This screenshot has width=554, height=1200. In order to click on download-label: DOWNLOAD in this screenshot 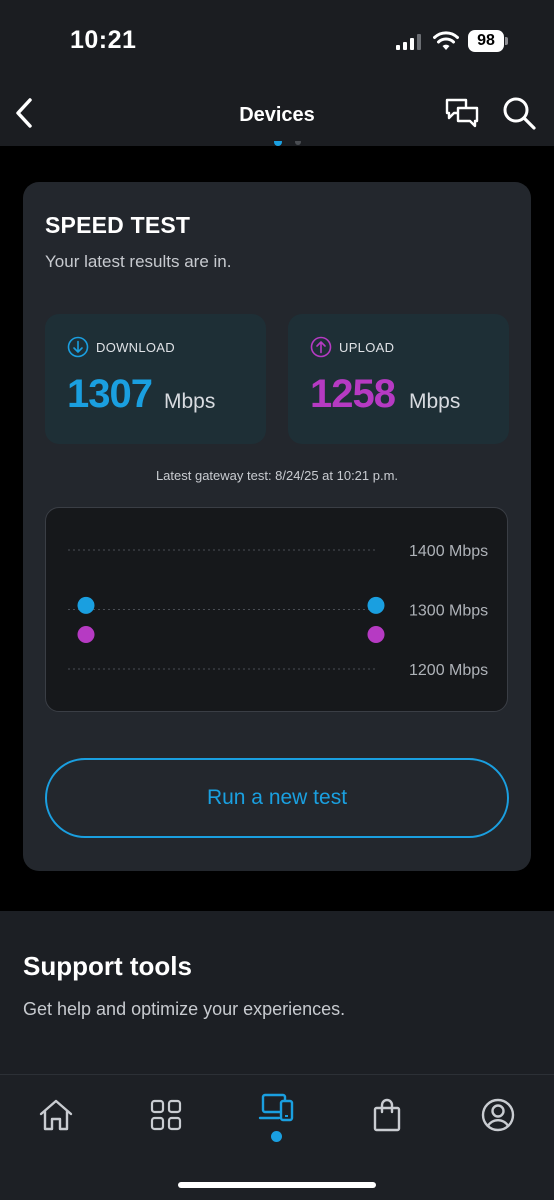, I will do `click(135, 347)`.